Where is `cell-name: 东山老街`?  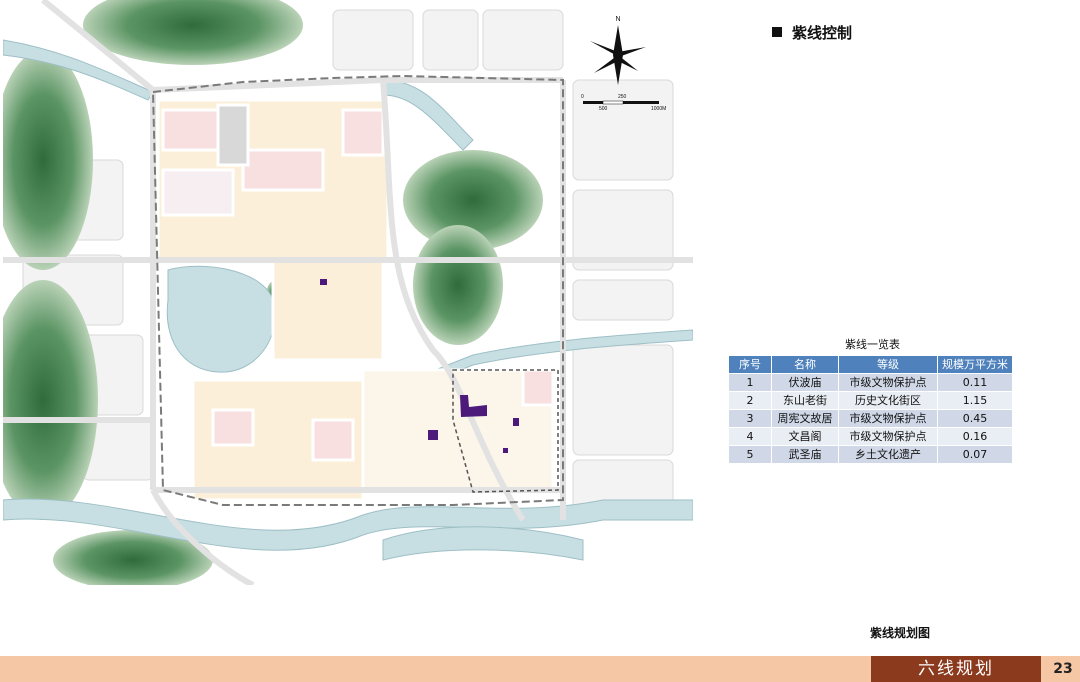
cell-name: 东山老街 is located at coordinates (805, 400).